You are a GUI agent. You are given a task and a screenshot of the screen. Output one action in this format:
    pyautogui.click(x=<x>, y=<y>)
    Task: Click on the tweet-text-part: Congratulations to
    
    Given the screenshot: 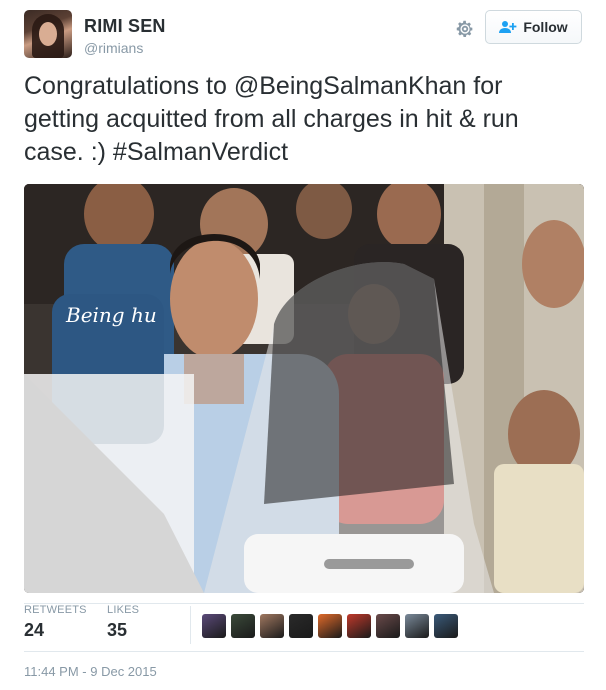 What is the action you would take?
    pyautogui.click(x=129, y=86)
    